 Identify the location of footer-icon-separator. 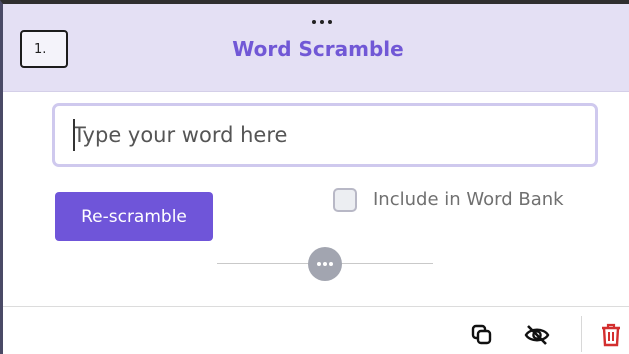
(581, 334).